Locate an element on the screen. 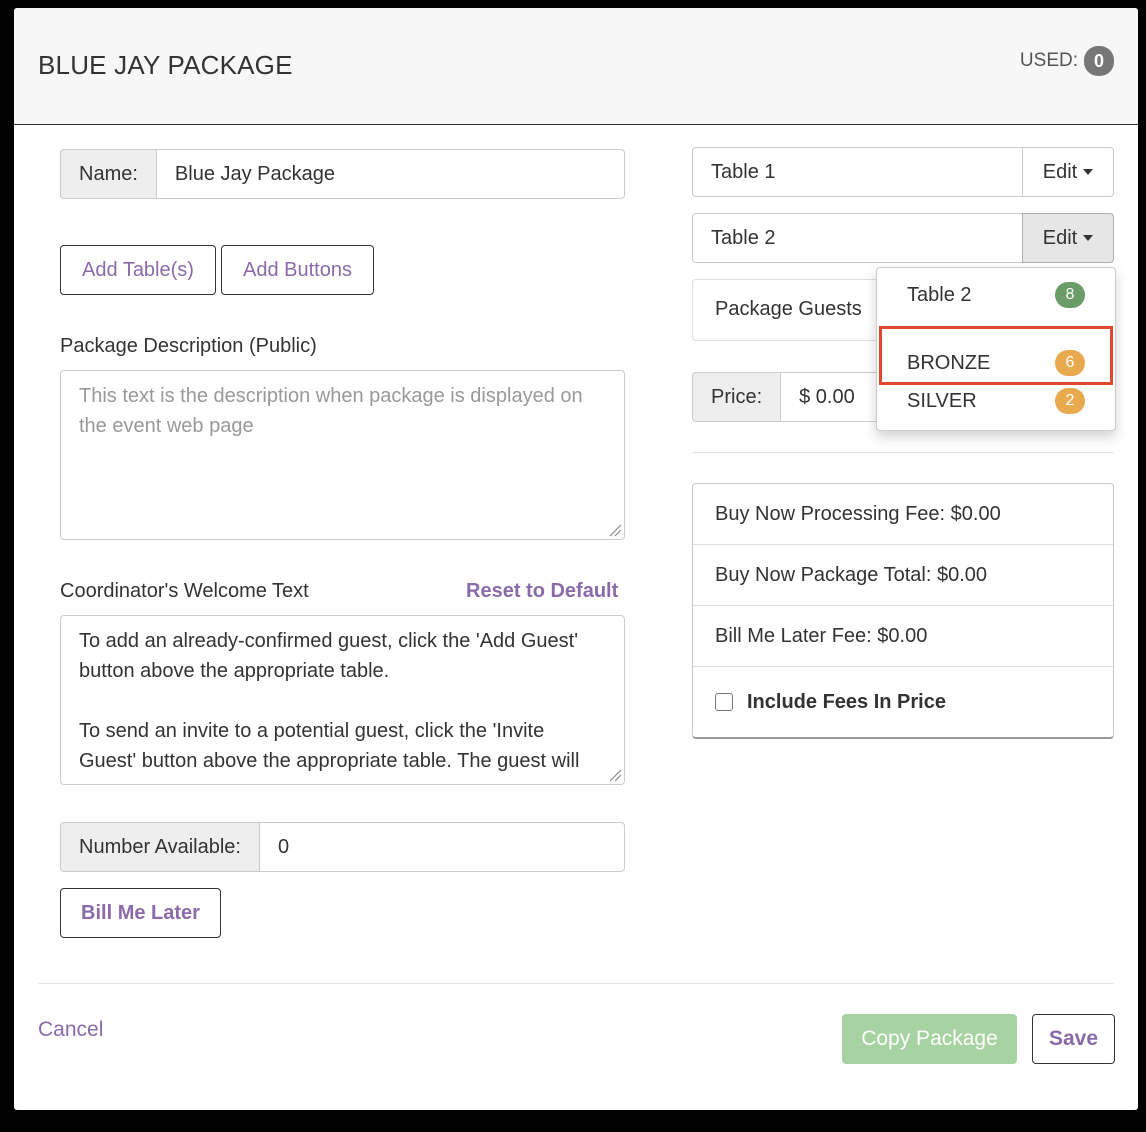  dropdown-item-label: SILVER is located at coordinates (942, 400).